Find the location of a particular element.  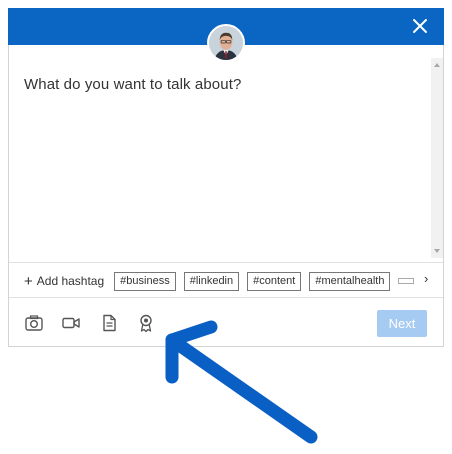

close-icon is located at coordinates (420, 26).